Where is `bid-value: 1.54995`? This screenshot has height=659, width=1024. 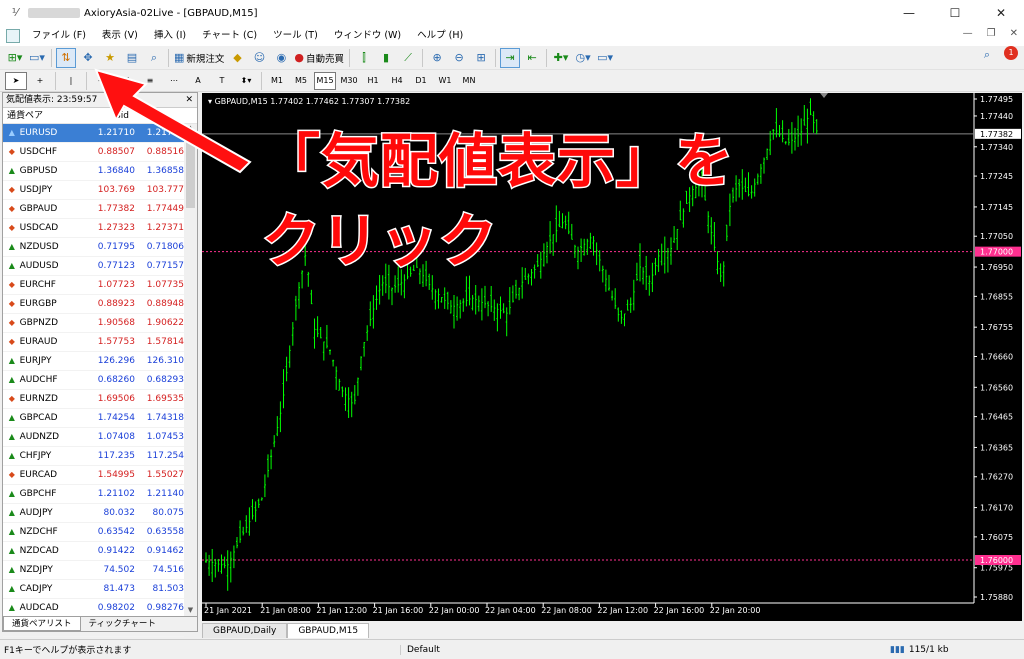 bid-value: 1.54995 is located at coordinates (116, 475).